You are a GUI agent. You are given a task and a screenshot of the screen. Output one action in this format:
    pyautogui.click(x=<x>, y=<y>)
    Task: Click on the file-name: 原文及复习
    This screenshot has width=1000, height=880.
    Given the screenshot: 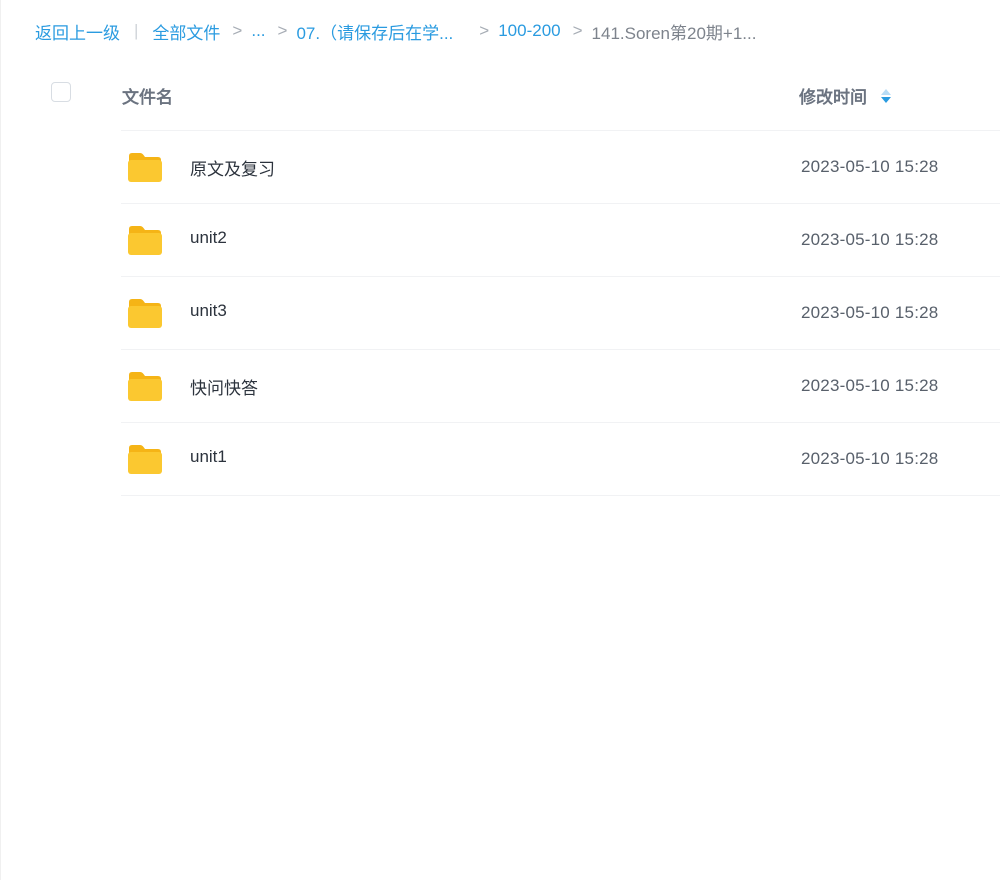 What is the action you would take?
    pyautogui.click(x=232, y=167)
    